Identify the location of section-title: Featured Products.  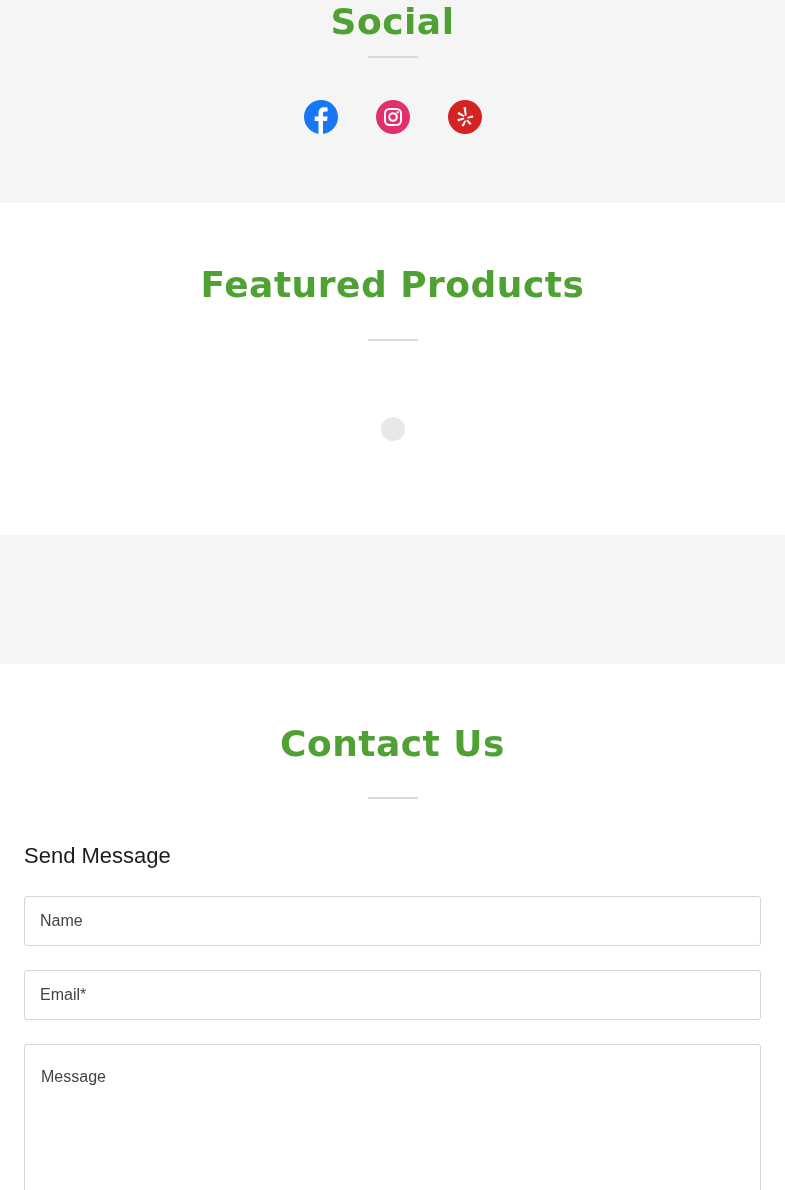
(392, 285).